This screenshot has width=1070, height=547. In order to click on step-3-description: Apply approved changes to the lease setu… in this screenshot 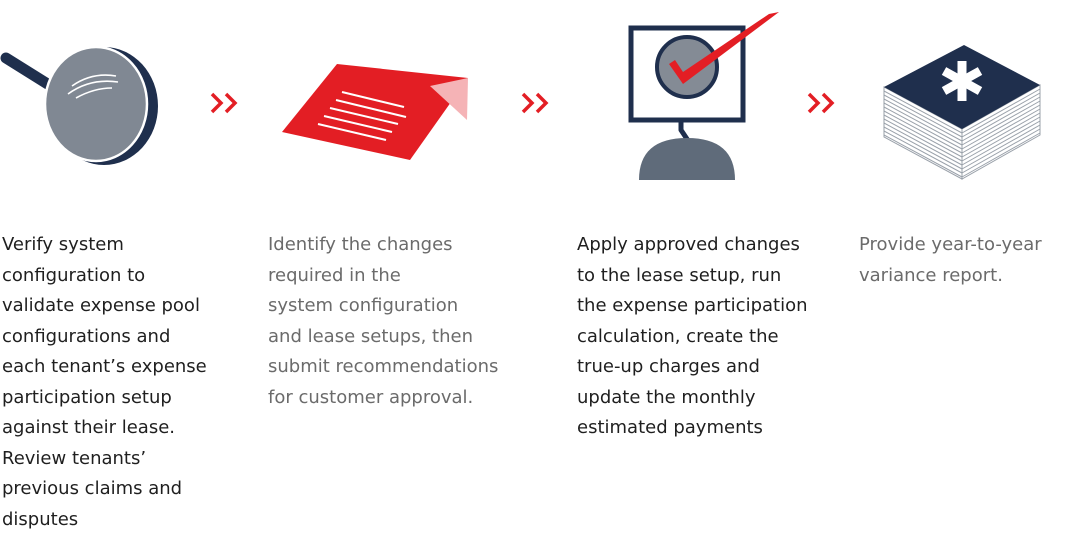, I will do `click(692, 336)`.